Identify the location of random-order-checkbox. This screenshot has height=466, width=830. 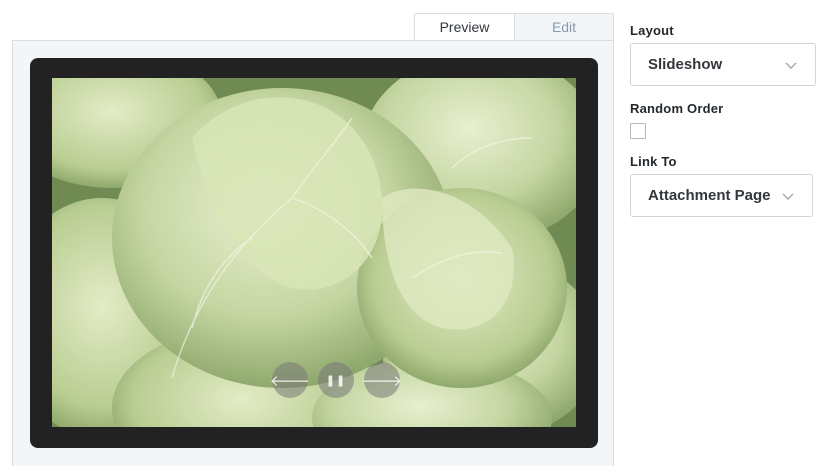
(638, 131).